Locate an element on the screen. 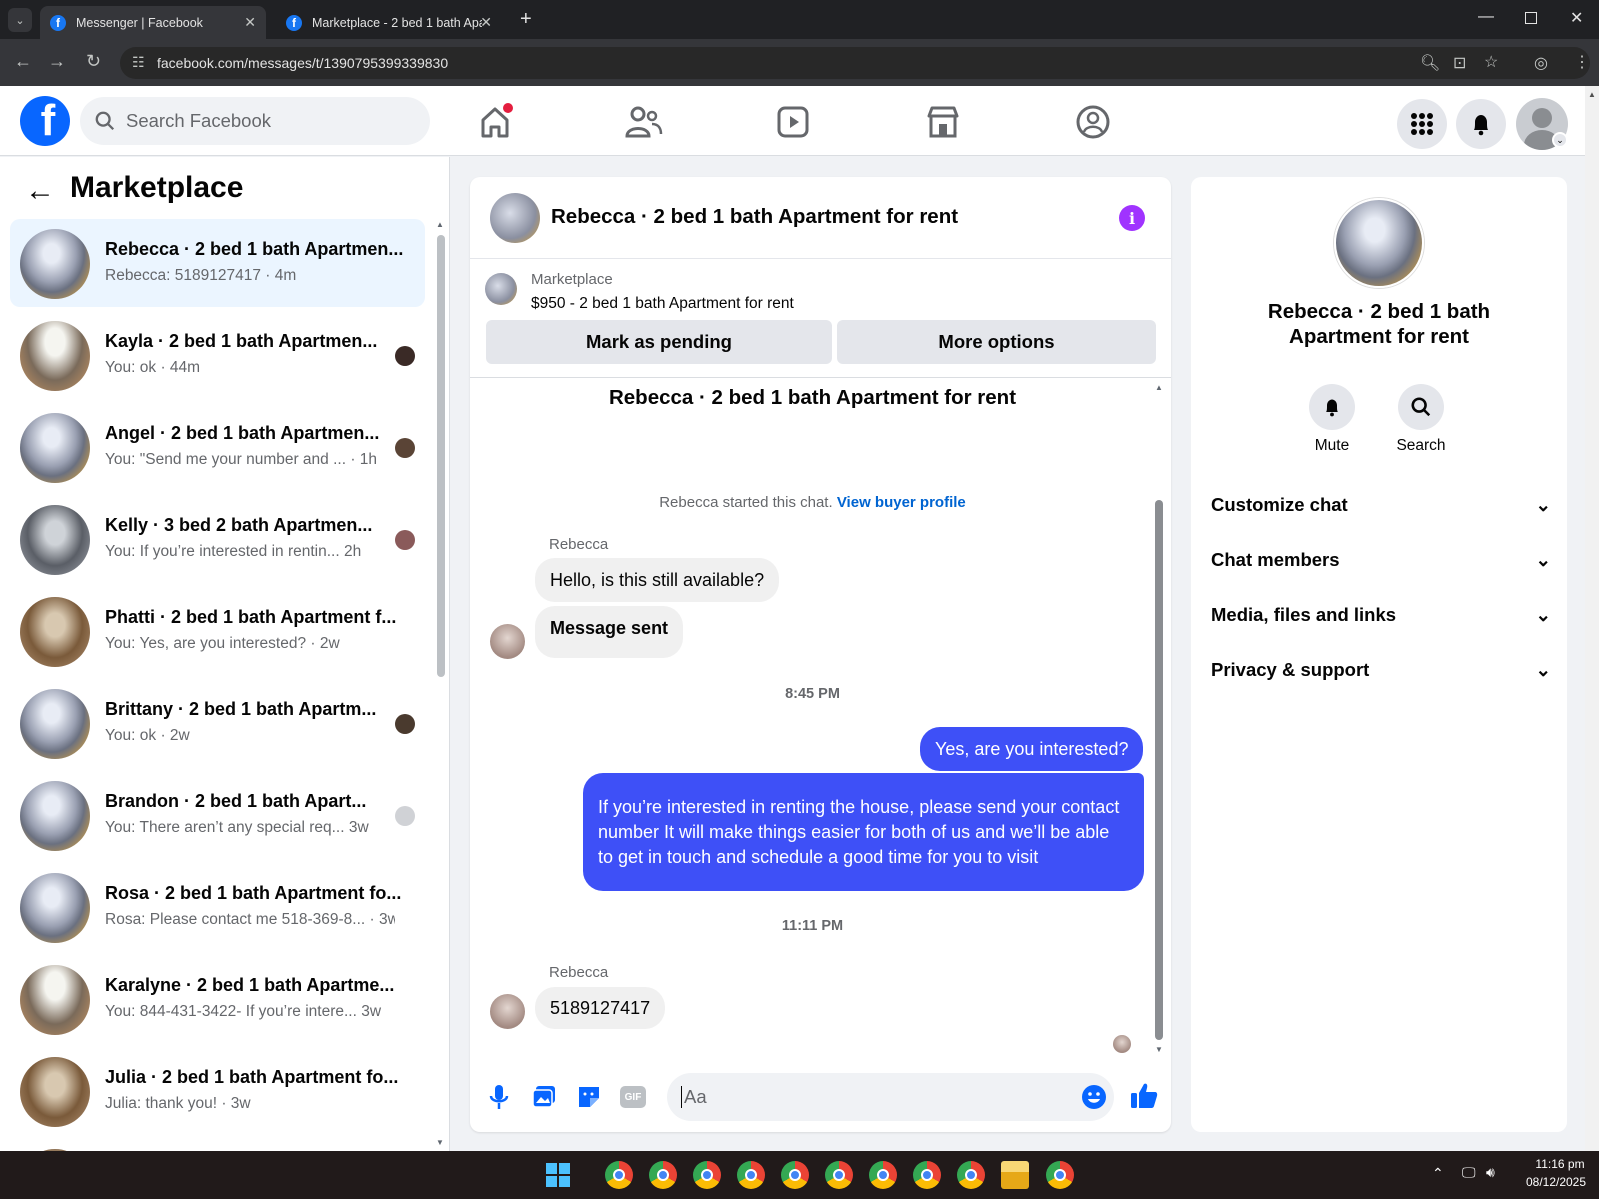 The height and width of the screenshot is (1199, 1599). mute-button is located at coordinates (1332, 407).